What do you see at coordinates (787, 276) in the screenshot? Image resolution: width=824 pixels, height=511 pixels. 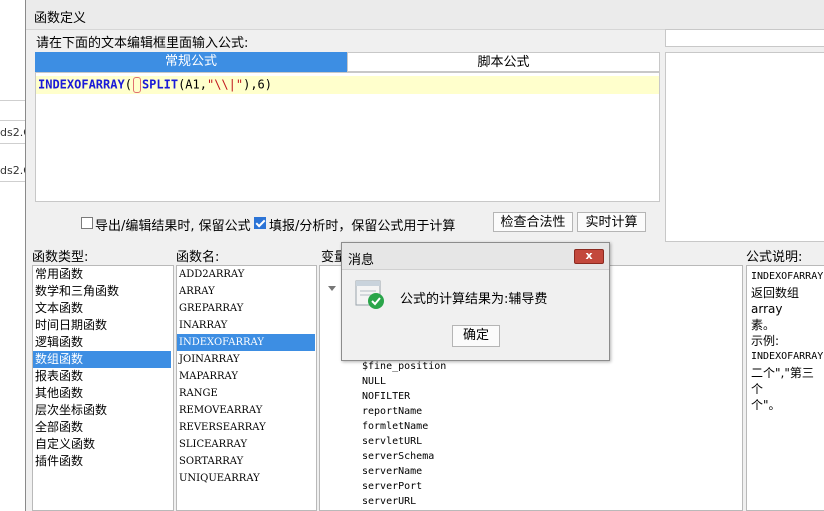 I see `description-func: INDEXOFARRAY` at bounding box center [787, 276].